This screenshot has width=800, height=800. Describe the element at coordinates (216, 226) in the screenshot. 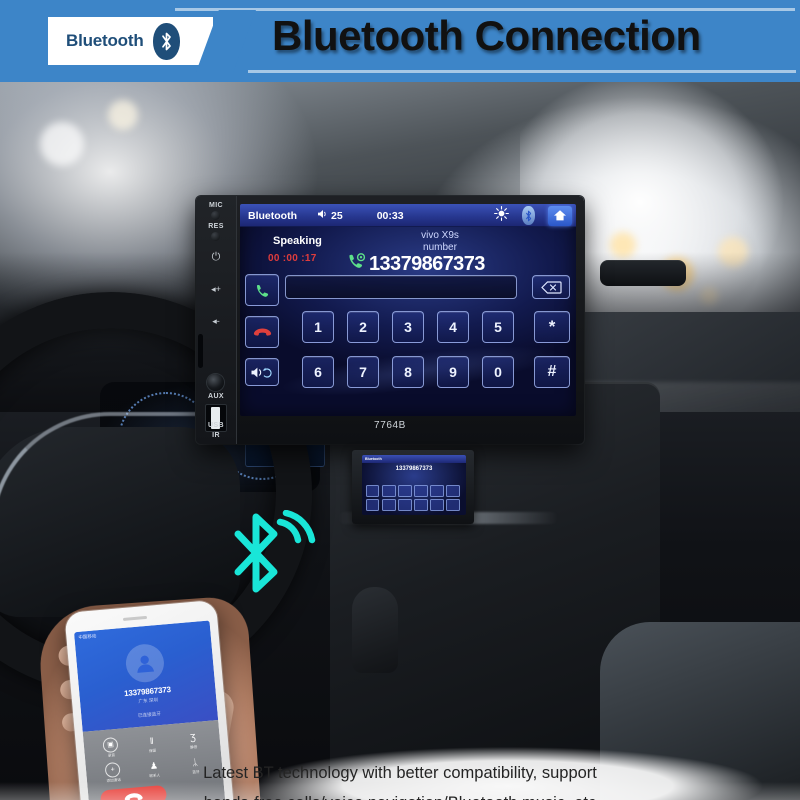

I see `res-label: RES` at that location.